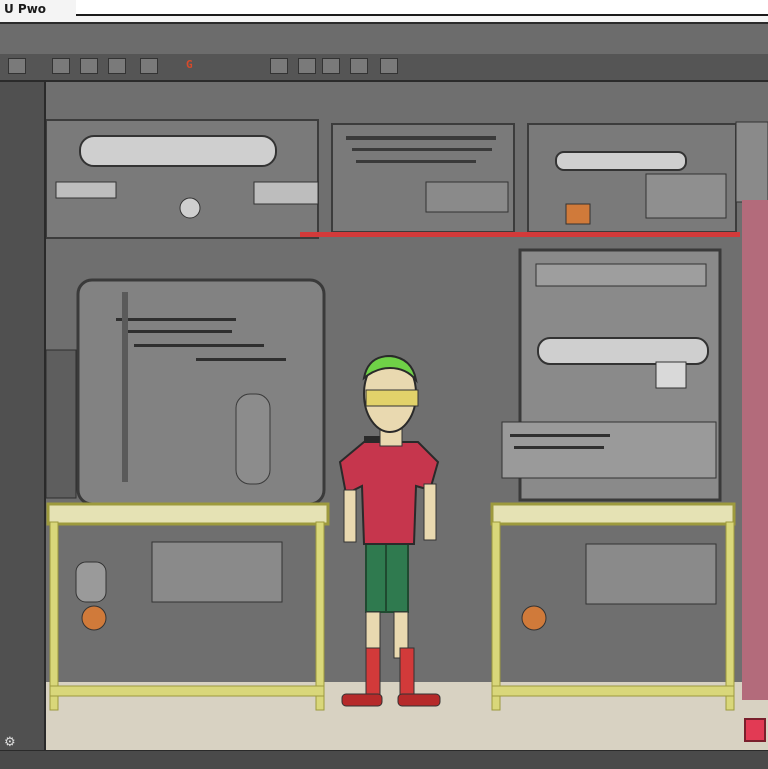  Describe the element at coordinates (384, 39) in the screenshot. I see `menu-bar` at that location.